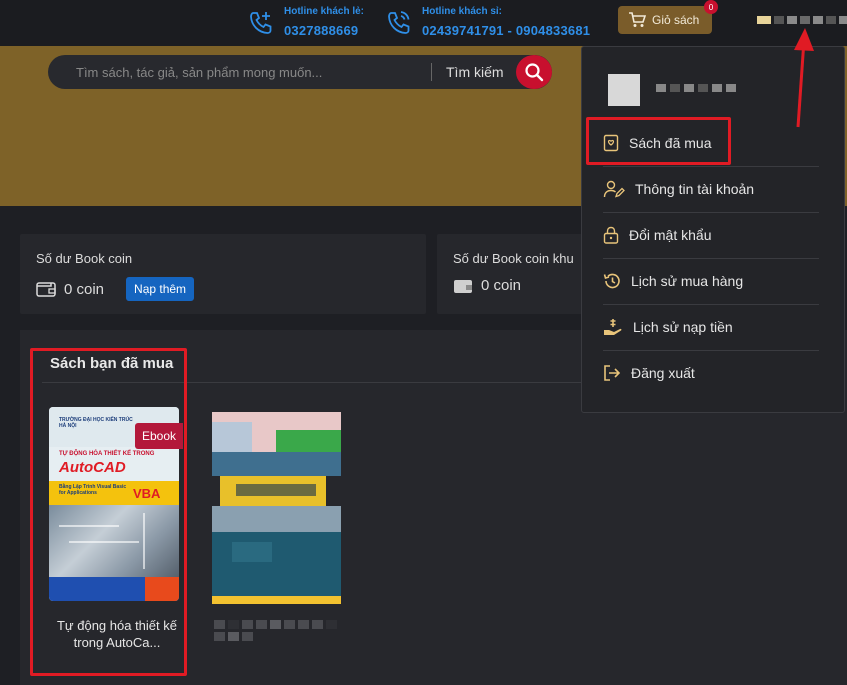 The width and height of the screenshot is (847, 685). Describe the element at coordinates (501, 285) in the screenshot. I see `promo-coin-balance-value: 0 coin` at that location.